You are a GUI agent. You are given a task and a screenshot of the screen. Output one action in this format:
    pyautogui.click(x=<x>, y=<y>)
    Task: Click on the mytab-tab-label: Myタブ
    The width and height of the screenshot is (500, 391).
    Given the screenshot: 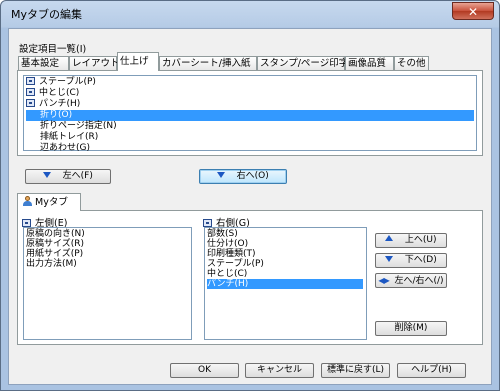 What is the action you would take?
    pyautogui.click(x=51, y=202)
    